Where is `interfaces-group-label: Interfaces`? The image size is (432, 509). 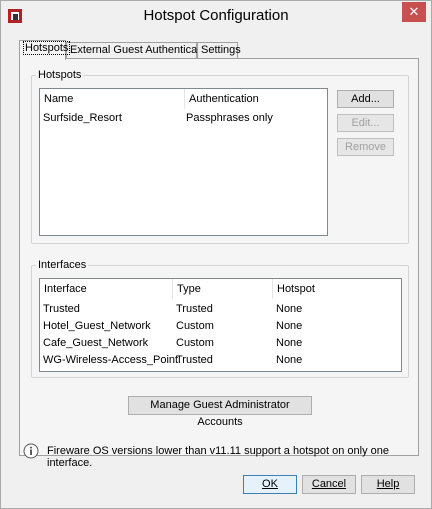
interfaces-group-label: Interfaces is located at coordinates (62, 265).